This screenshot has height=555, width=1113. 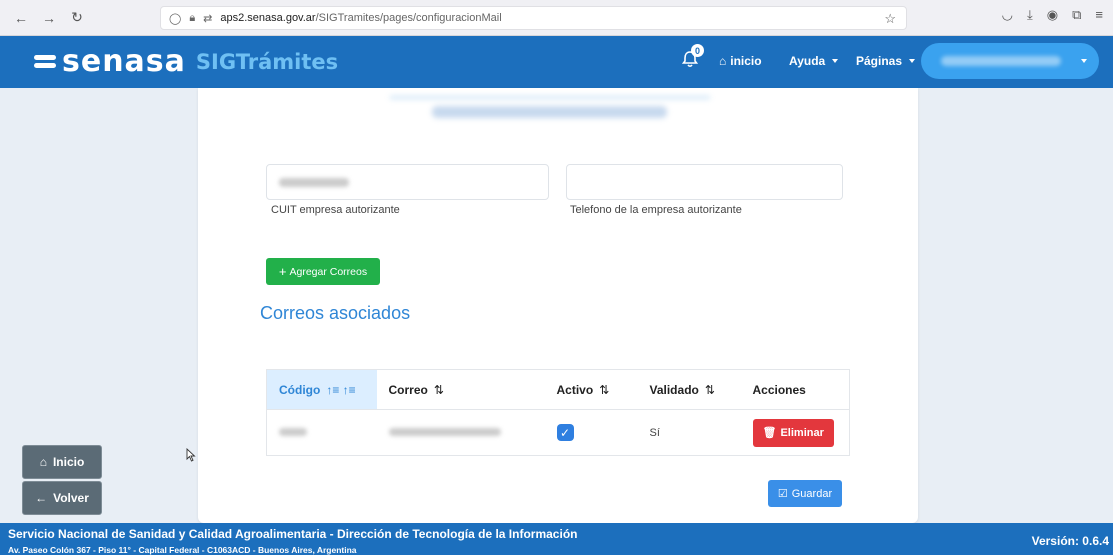 I want to click on app-name: SIGTrámites, so click(x=267, y=62).